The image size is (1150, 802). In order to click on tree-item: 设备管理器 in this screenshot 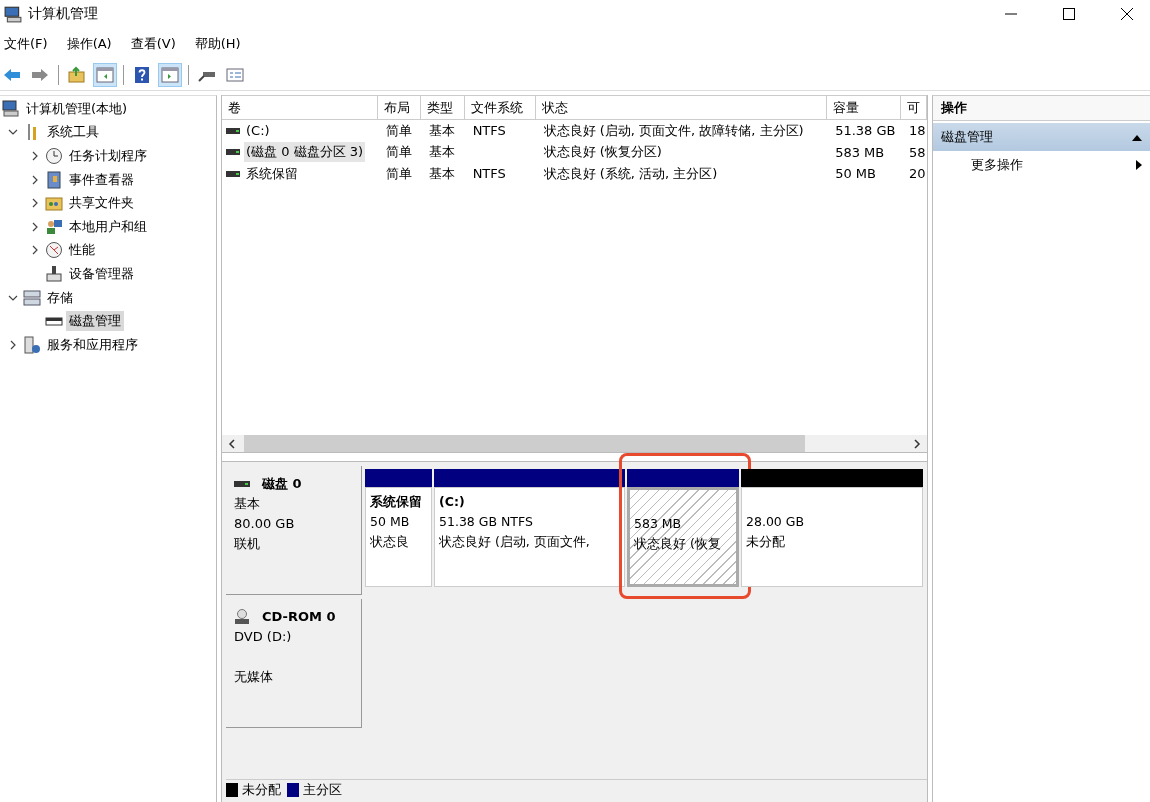, I will do `click(101, 273)`.